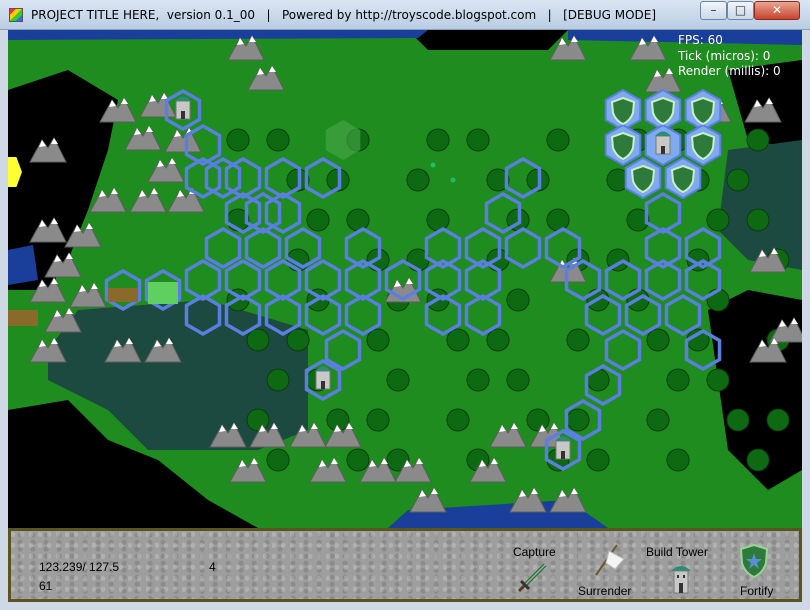 Image resolution: width=810 pixels, height=610 pixels. I want to click on maximize-button: □, so click(740, 10).